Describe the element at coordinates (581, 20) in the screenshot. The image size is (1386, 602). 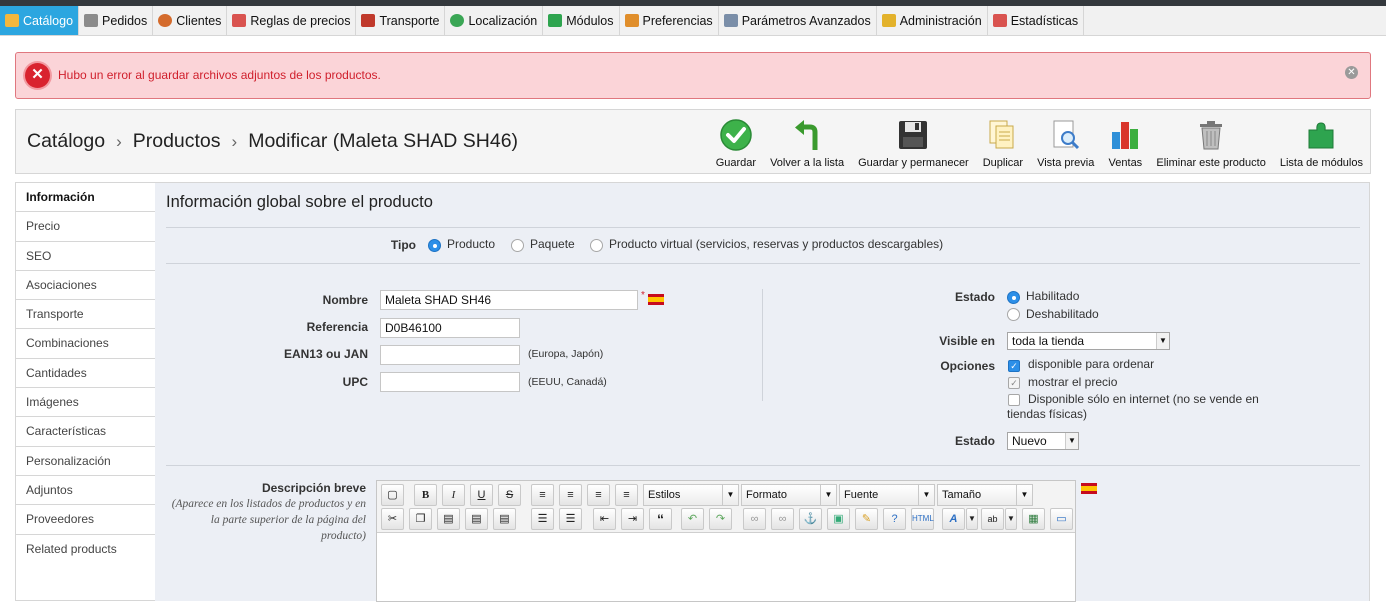
I see `tab-modulos: Módulos` at that location.